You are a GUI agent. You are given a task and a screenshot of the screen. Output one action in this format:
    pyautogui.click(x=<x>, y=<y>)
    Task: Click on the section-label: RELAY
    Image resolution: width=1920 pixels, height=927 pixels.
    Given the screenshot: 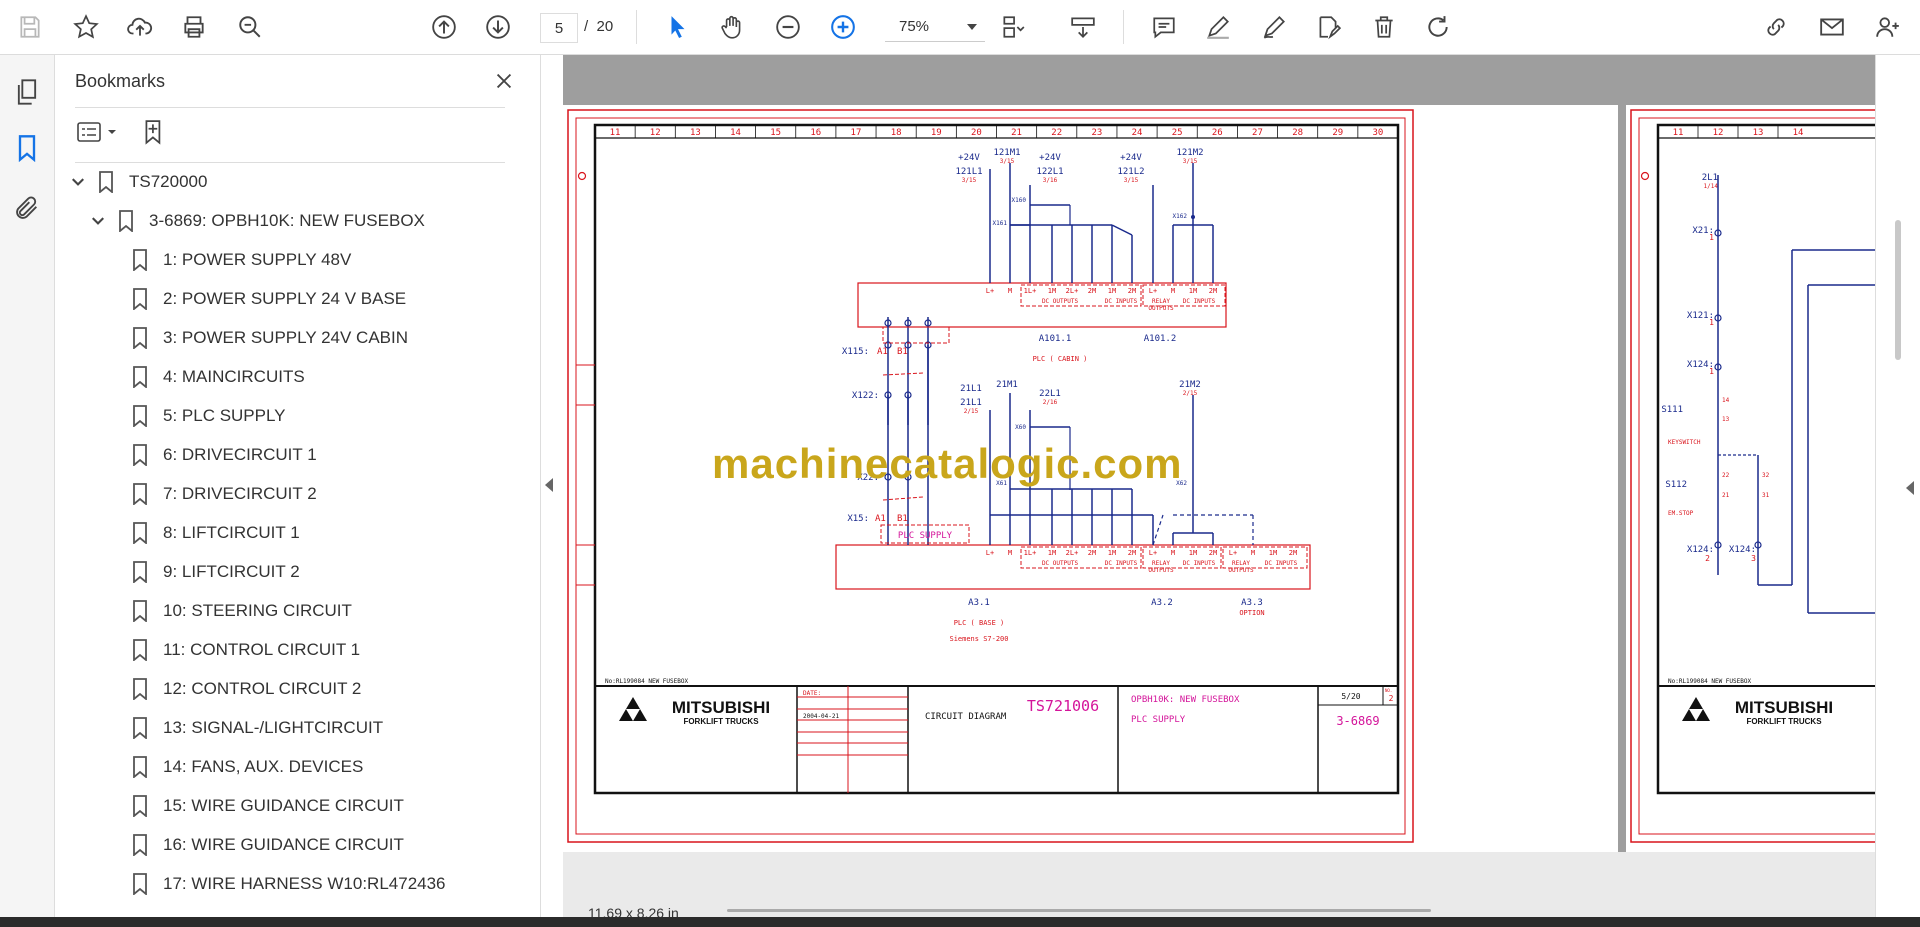 What is the action you would take?
    pyautogui.click(x=1161, y=563)
    